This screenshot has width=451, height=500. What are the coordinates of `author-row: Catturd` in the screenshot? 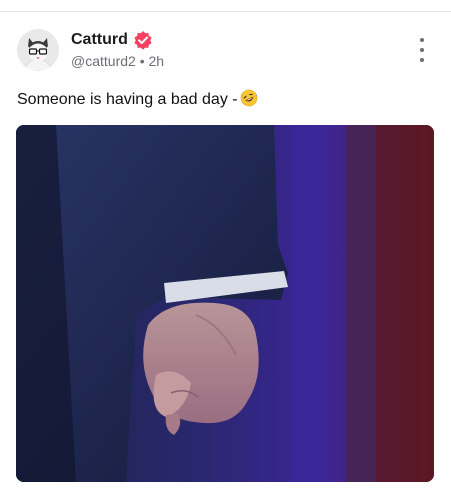 It's located at (112, 40).